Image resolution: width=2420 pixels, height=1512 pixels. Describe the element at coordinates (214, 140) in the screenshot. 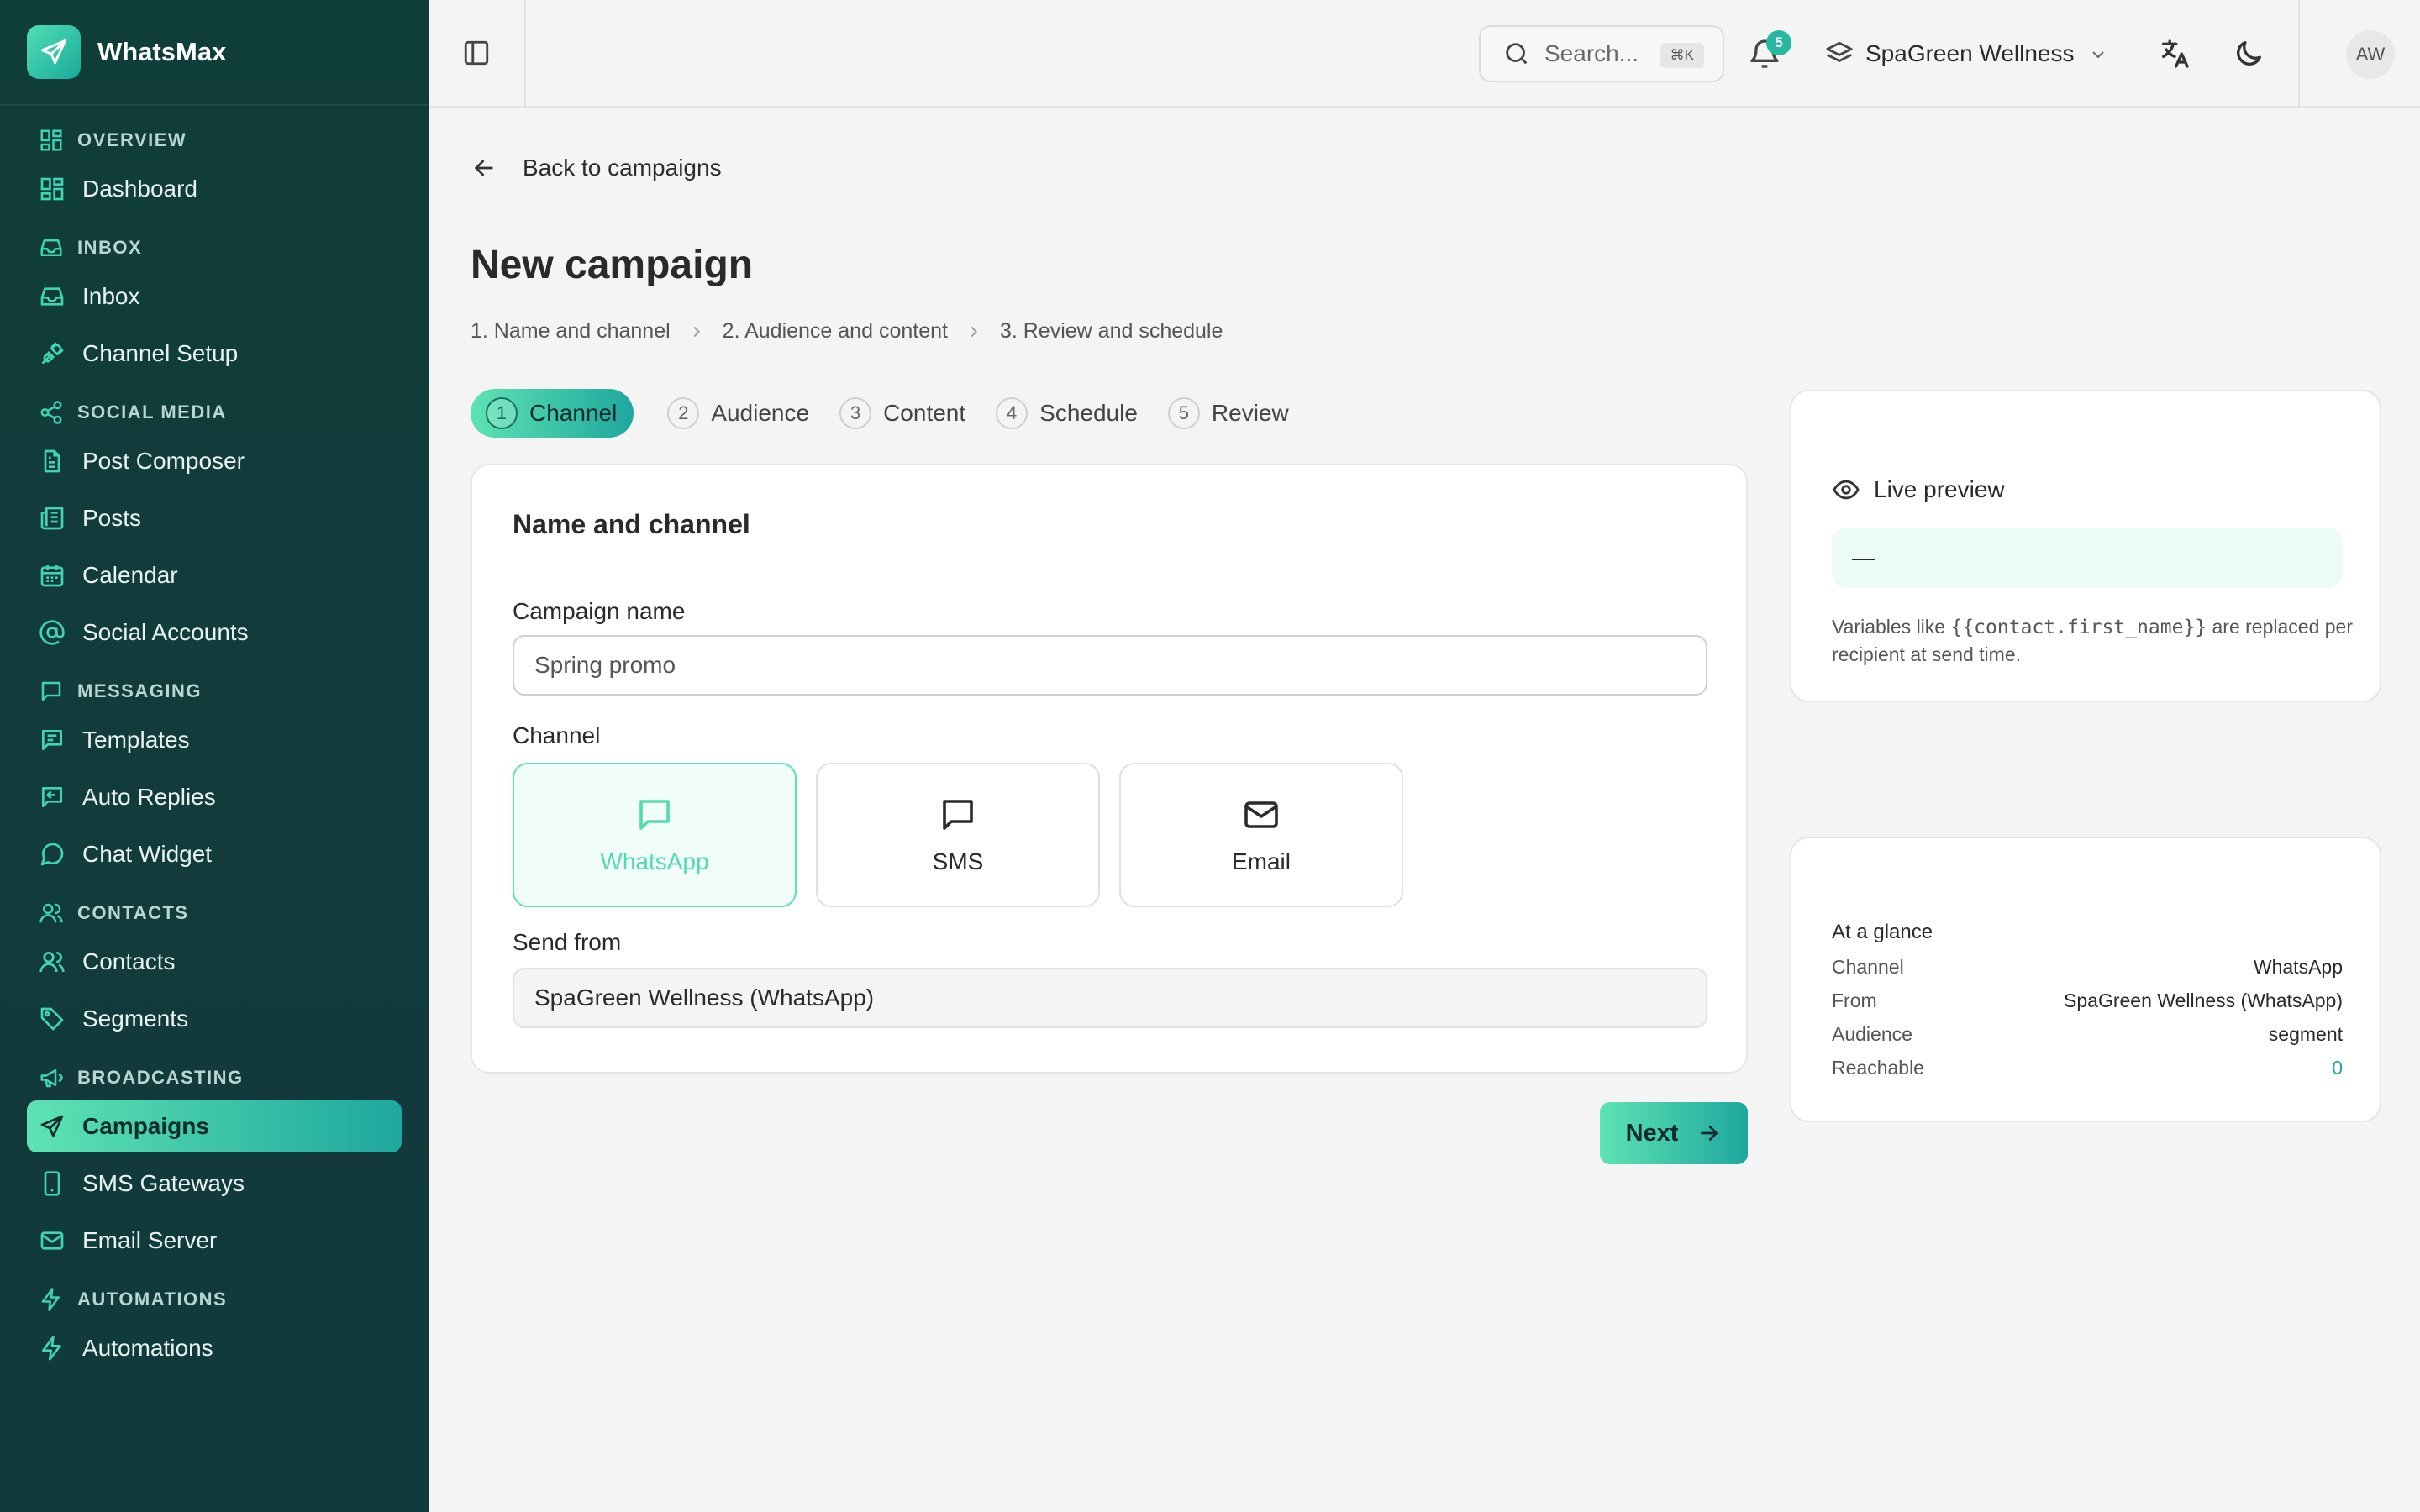

I see `section-overview: OVERVIEW` at that location.